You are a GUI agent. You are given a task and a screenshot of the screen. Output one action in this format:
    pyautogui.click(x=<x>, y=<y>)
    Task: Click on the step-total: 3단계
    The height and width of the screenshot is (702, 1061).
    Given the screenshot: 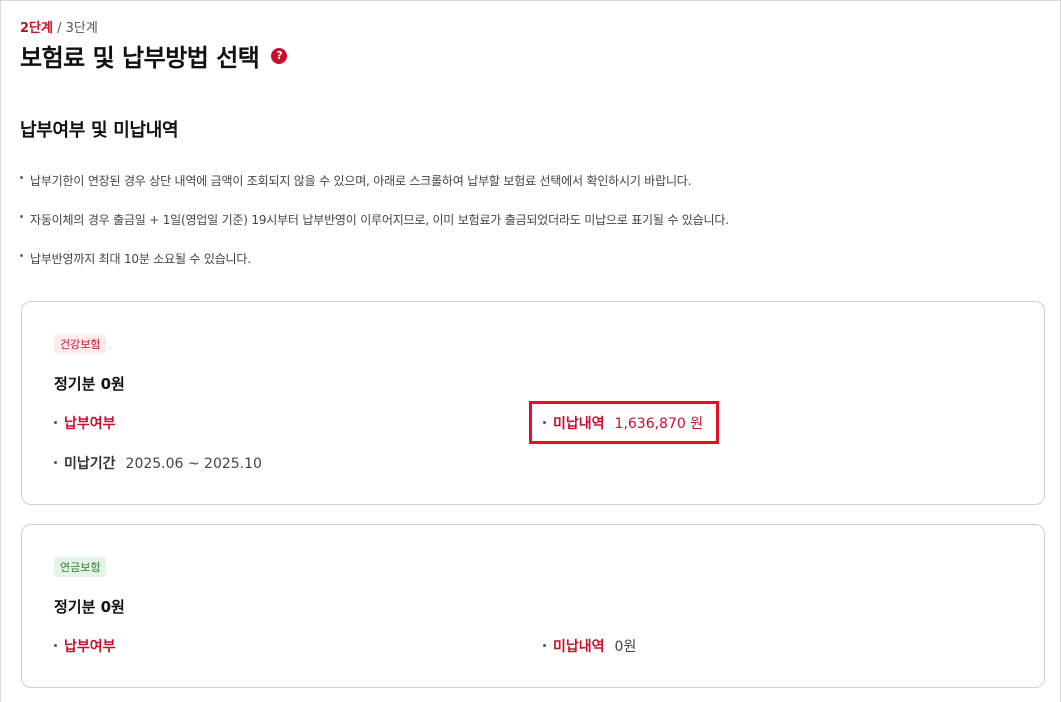 What is the action you would take?
    pyautogui.click(x=81, y=28)
    